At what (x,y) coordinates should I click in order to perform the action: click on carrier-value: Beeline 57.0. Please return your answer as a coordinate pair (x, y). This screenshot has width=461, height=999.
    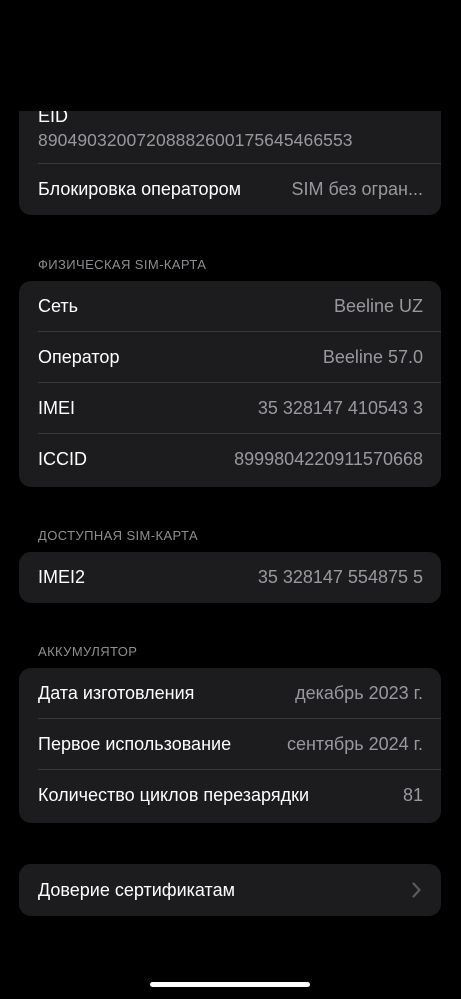
    Looking at the image, I should click on (372, 357).